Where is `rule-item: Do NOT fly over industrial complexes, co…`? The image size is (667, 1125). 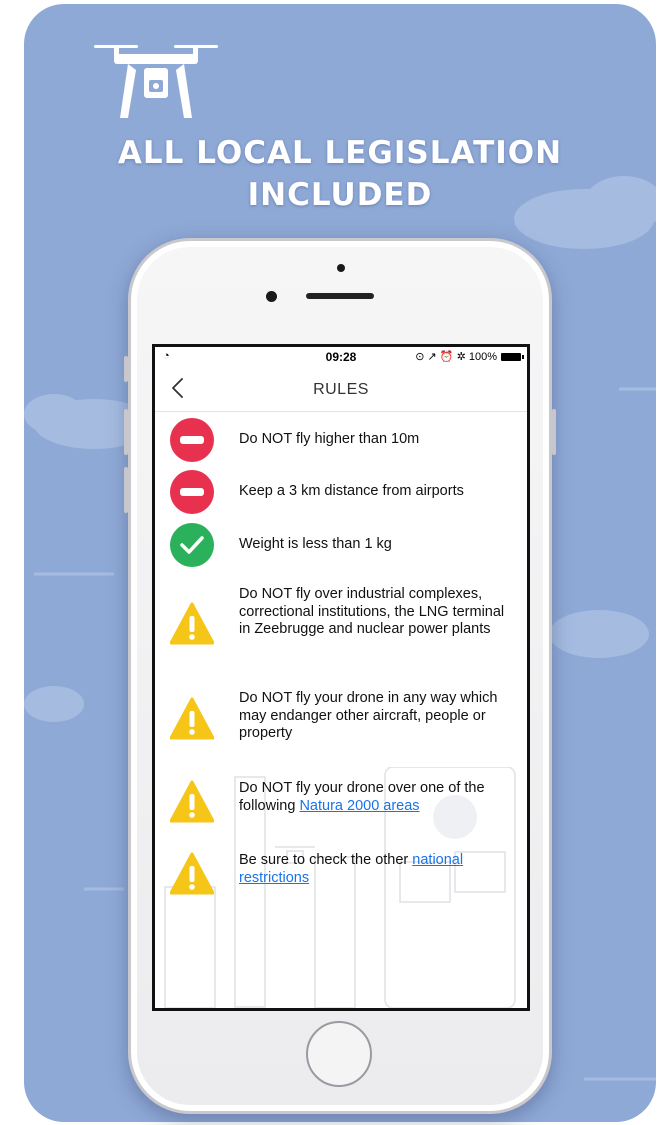
rule-item: Do NOT fly over industrial complexes, co… is located at coordinates (341, 622).